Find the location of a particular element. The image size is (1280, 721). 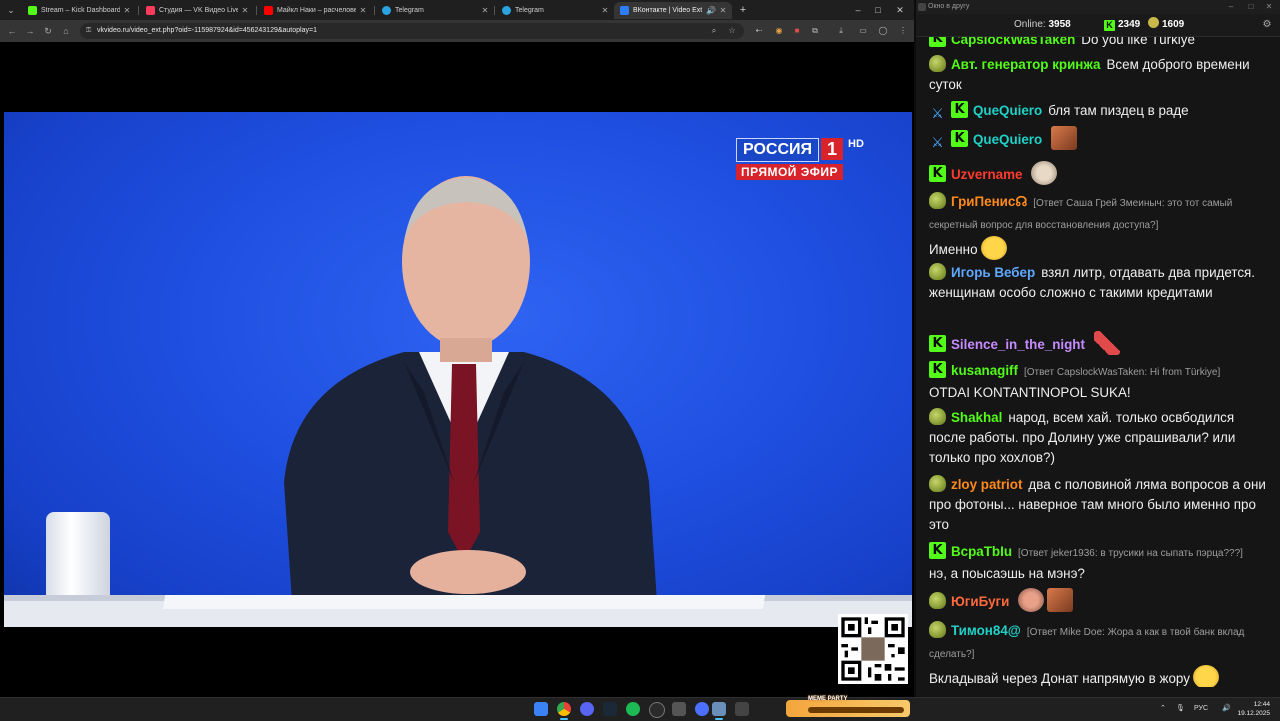

forward-icon: → is located at coordinates (30, 31).